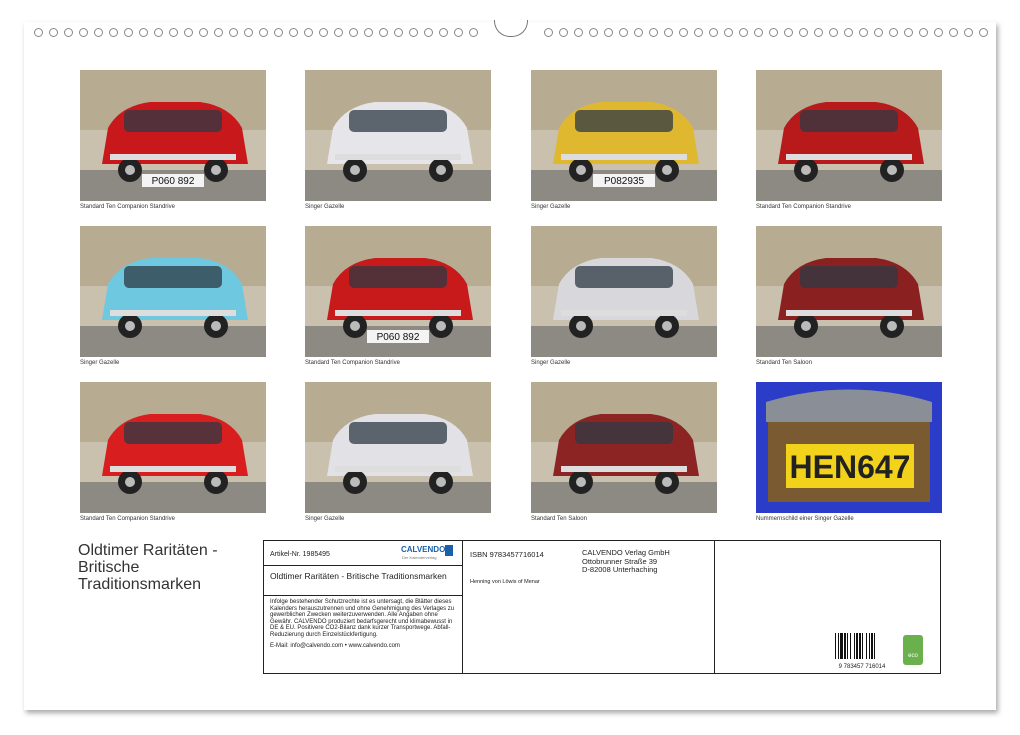 This screenshot has height=735, width=1020. Describe the element at coordinates (624, 140) in the screenshot. I see `photo-tile: P082935 Singer Gazelle` at that location.